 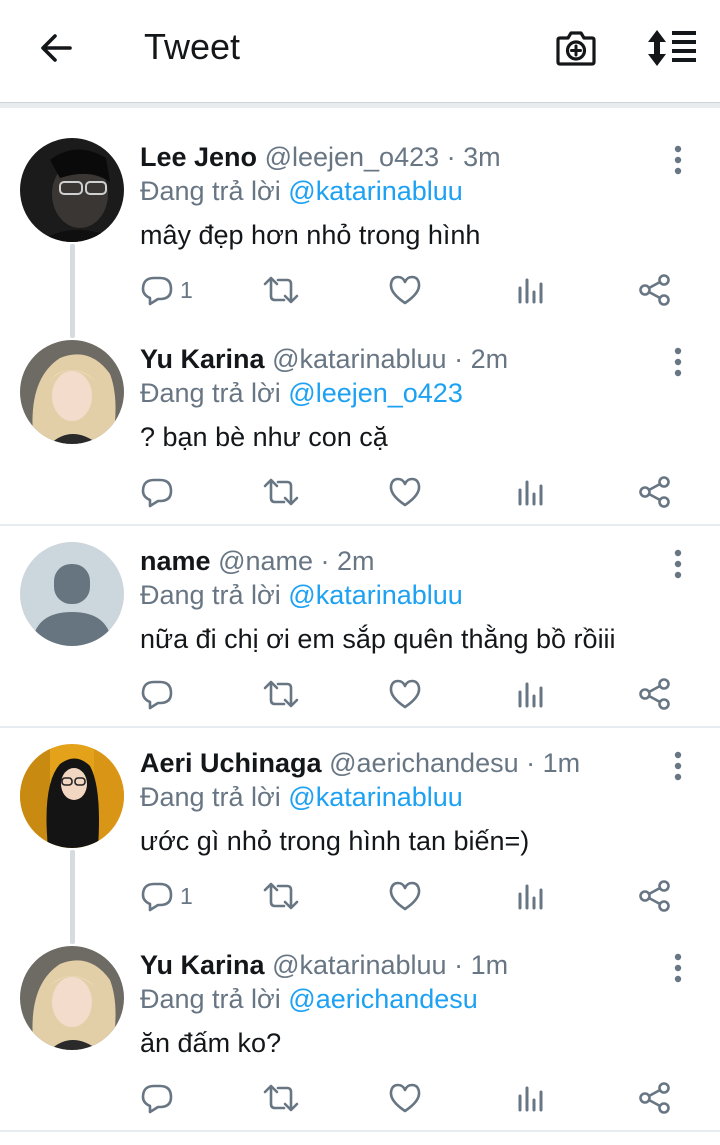 I want to click on arrow-left-icon, so click(x=56, y=48).